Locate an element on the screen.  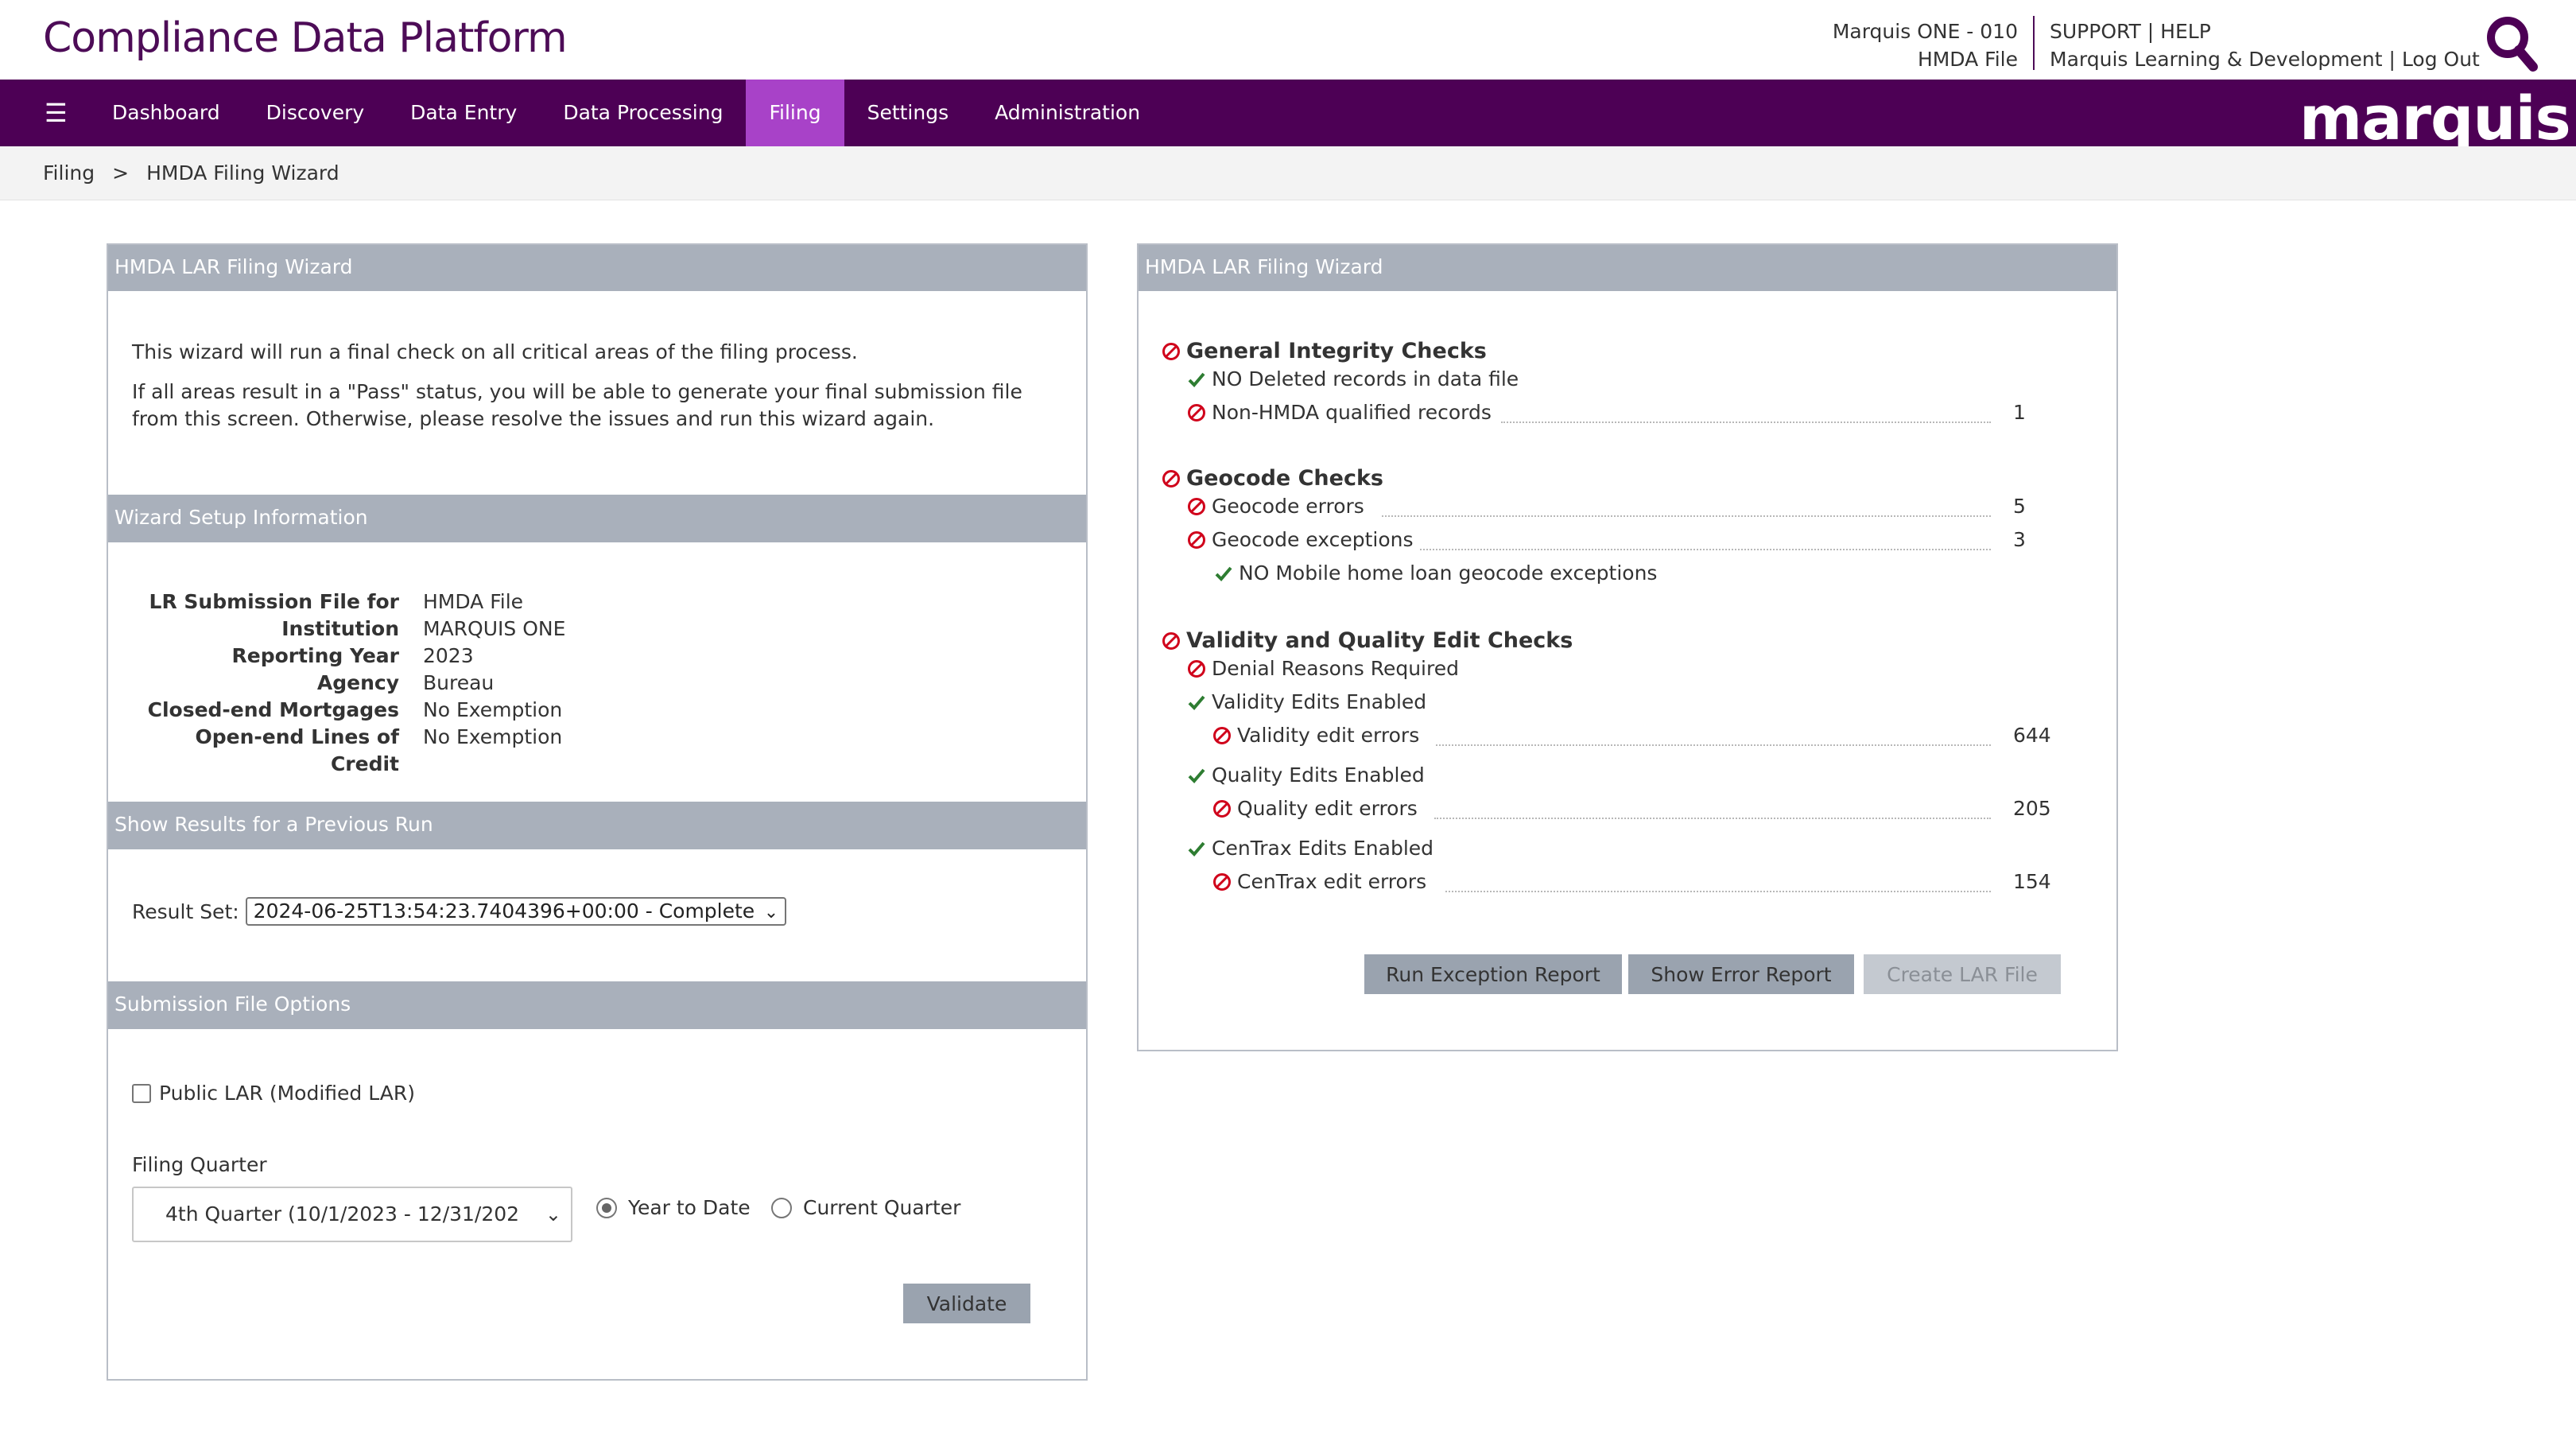
validate-button: Validate is located at coordinates (966, 1303).